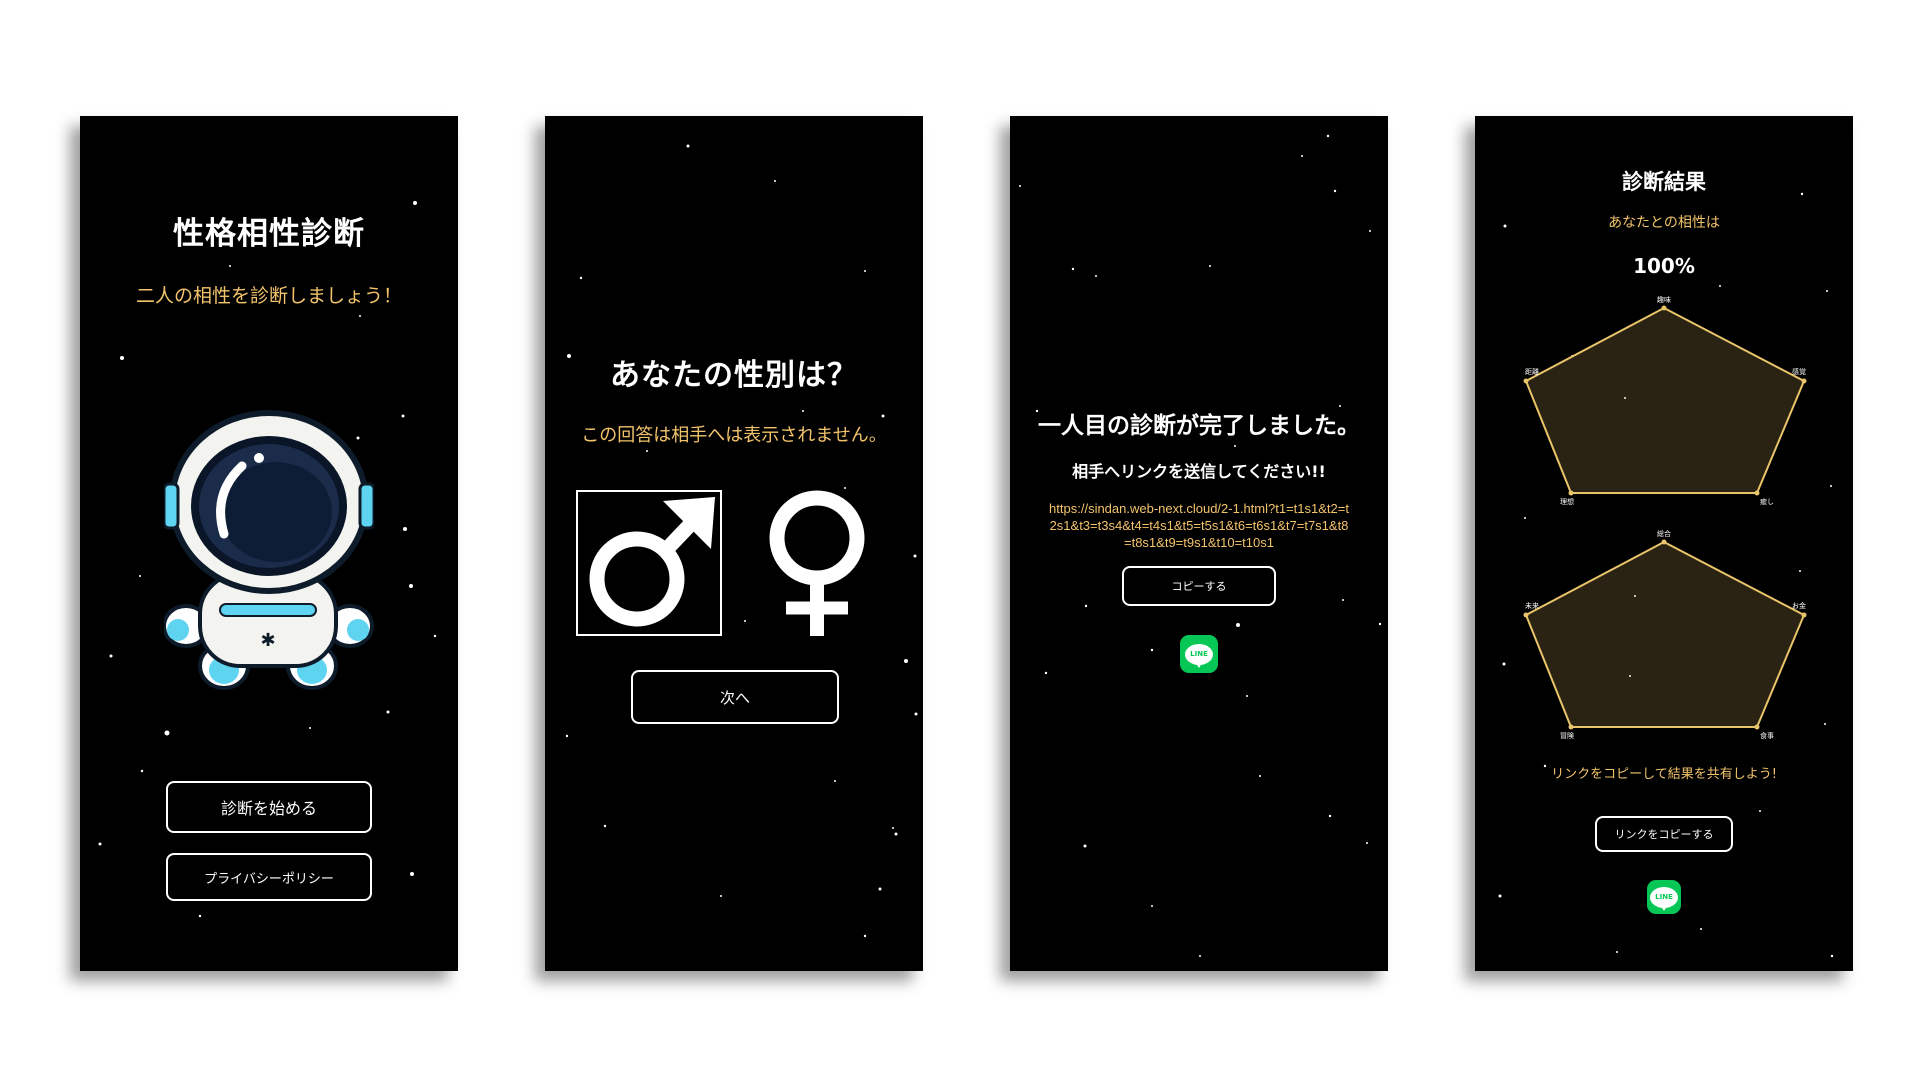 The height and width of the screenshot is (1080, 1920). Describe the element at coordinates (1532, 371) in the screenshot. I see `radar-label: 距離` at that location.